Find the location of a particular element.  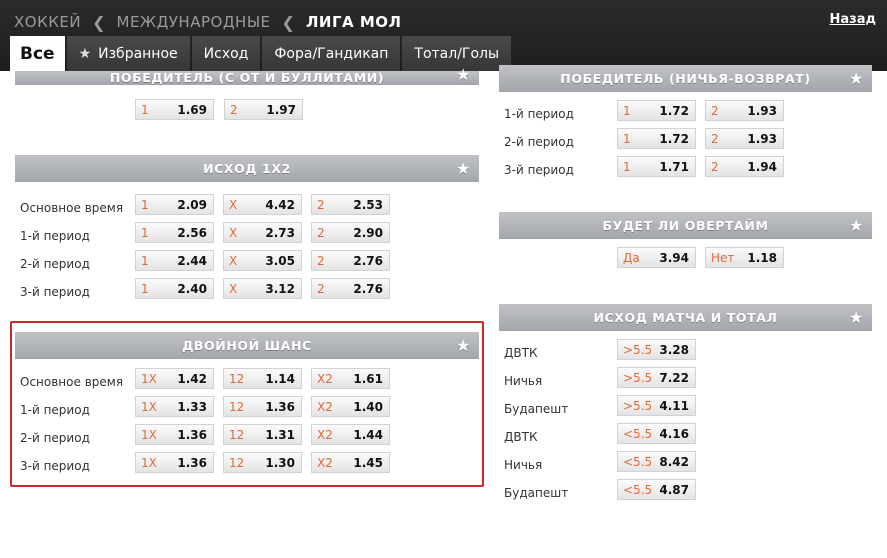

odds-button: X 3.05 is located at coordinates (262, 260).